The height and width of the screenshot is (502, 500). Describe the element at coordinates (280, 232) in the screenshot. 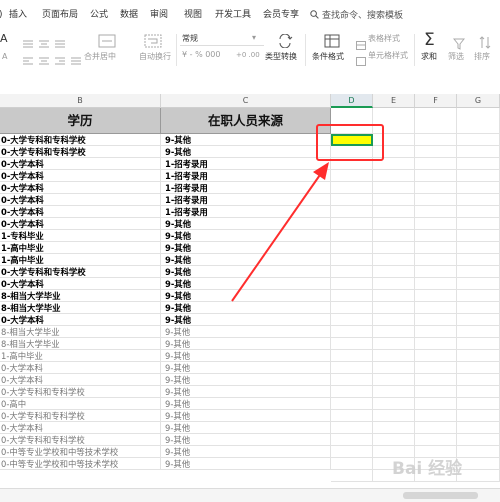

I see `annotation-arrow` at that location.